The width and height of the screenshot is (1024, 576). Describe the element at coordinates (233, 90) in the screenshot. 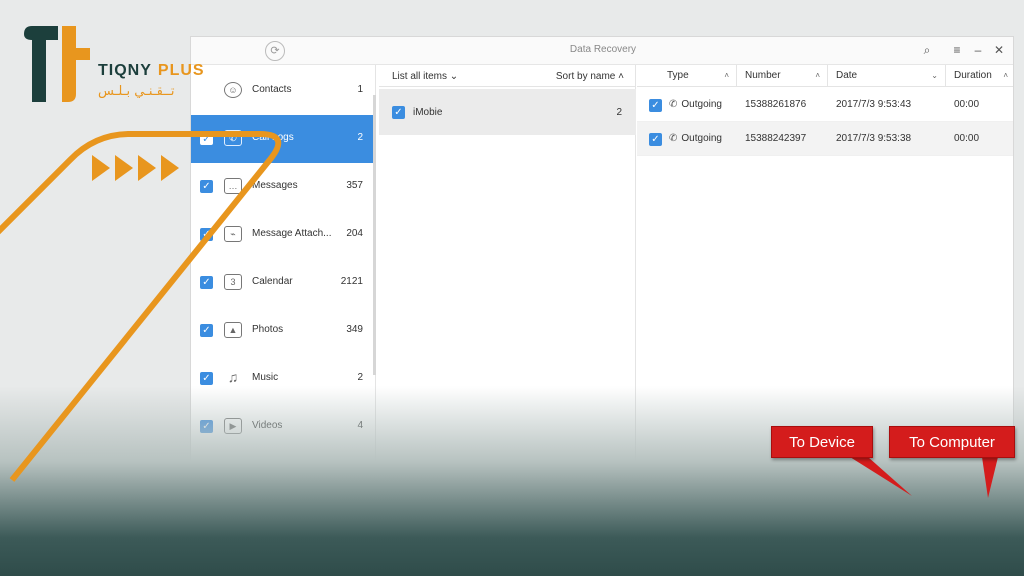

I see `person-icon: ☺` at that location.